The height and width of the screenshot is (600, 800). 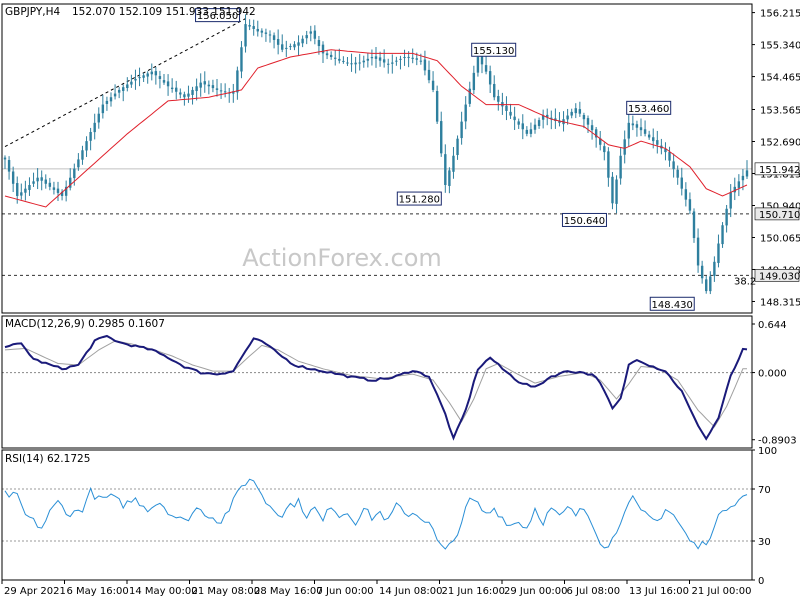 What do you see at coordinates (342, 258) in the screenshot?
I see `watermark: ActionForex.com` at bounding box center [342, 258].